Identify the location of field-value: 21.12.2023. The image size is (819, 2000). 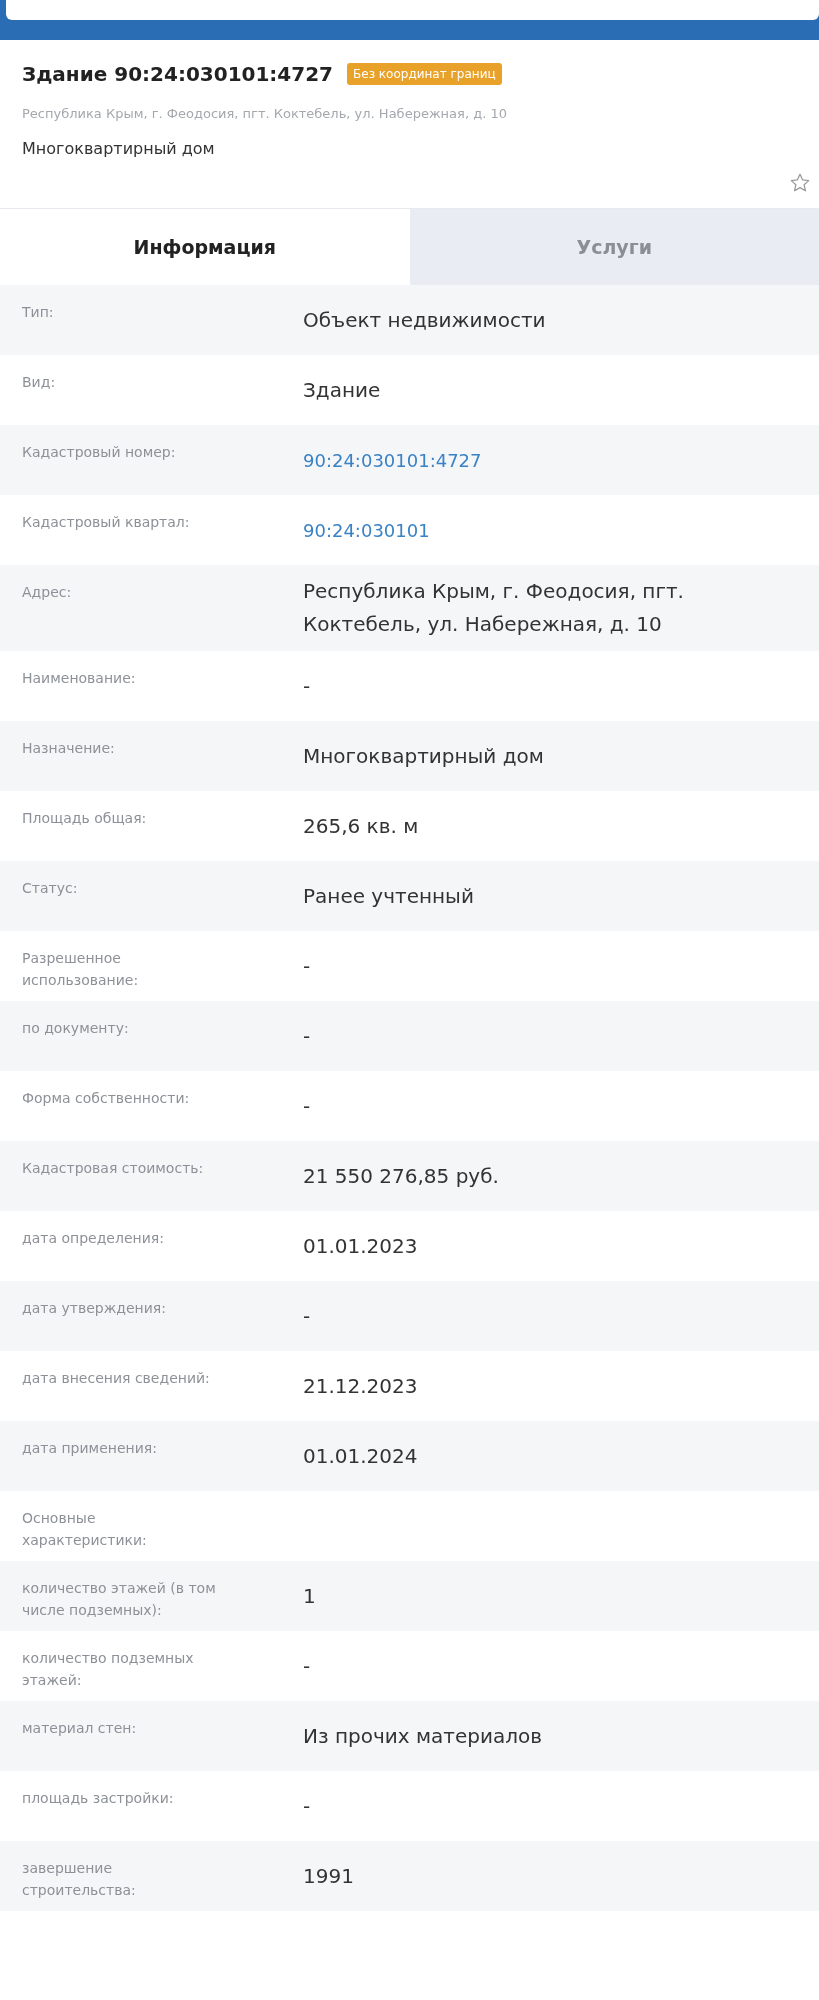
(361, 1386).